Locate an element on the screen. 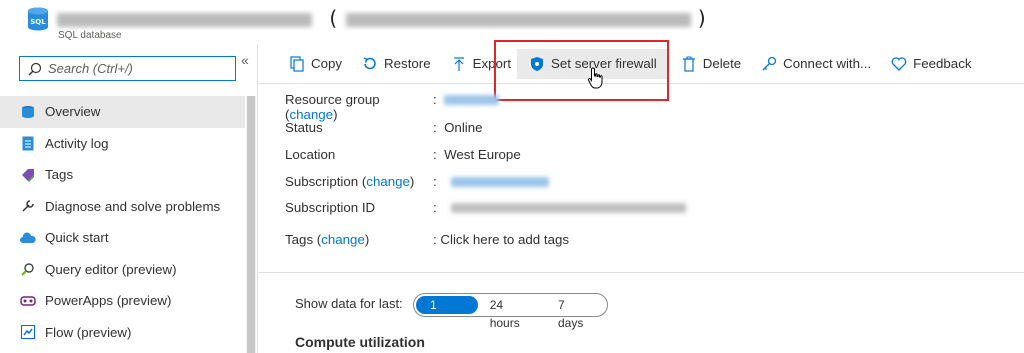  tags-change-link: change is located at coordinates (343, 239).